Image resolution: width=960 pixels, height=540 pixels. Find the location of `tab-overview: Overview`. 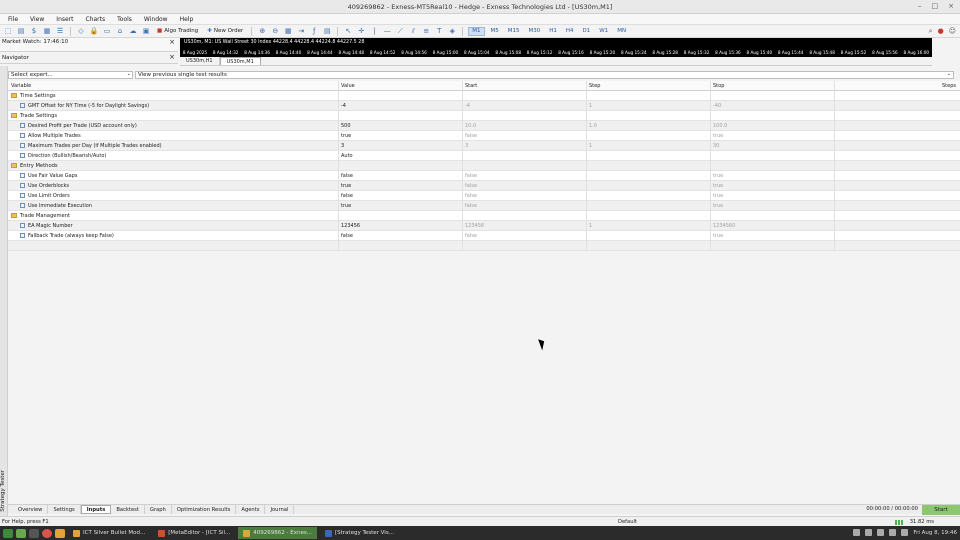

tab-overview: Overview is located at coordinates (31, 509).